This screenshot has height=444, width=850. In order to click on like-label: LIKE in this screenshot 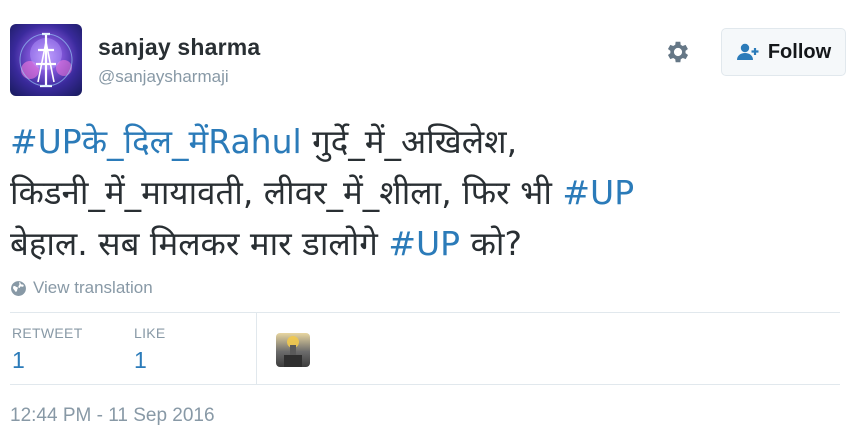, I will do `click(150, 333)`.